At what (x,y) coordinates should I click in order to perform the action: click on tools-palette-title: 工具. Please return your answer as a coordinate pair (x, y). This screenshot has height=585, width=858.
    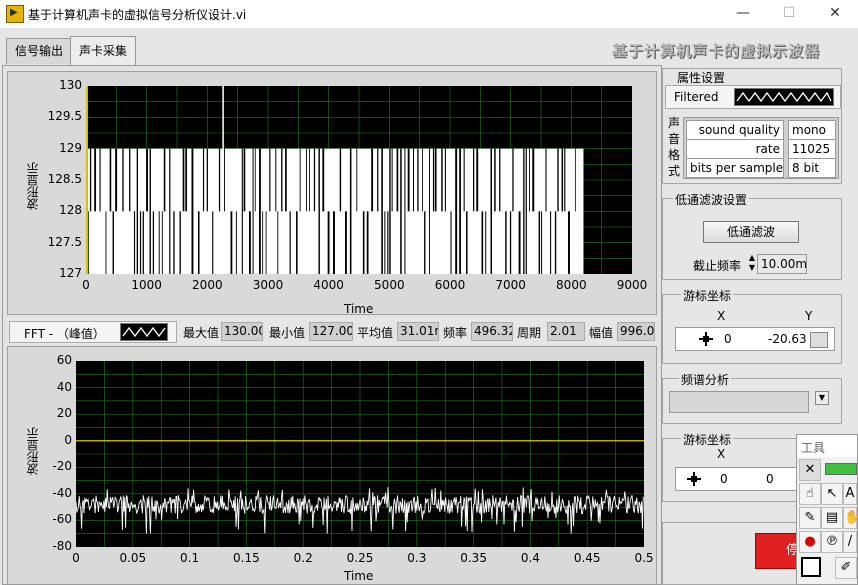
    Looking at the image, I should click on (813, 448).